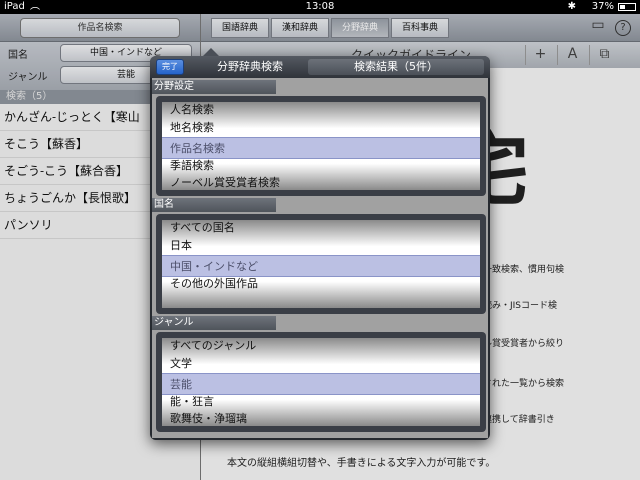 This screenshot has height=480, width=640. Describe the element at coordinates (192, 110) in the screenshot. I see `picker-row: 人名検索` at that location.